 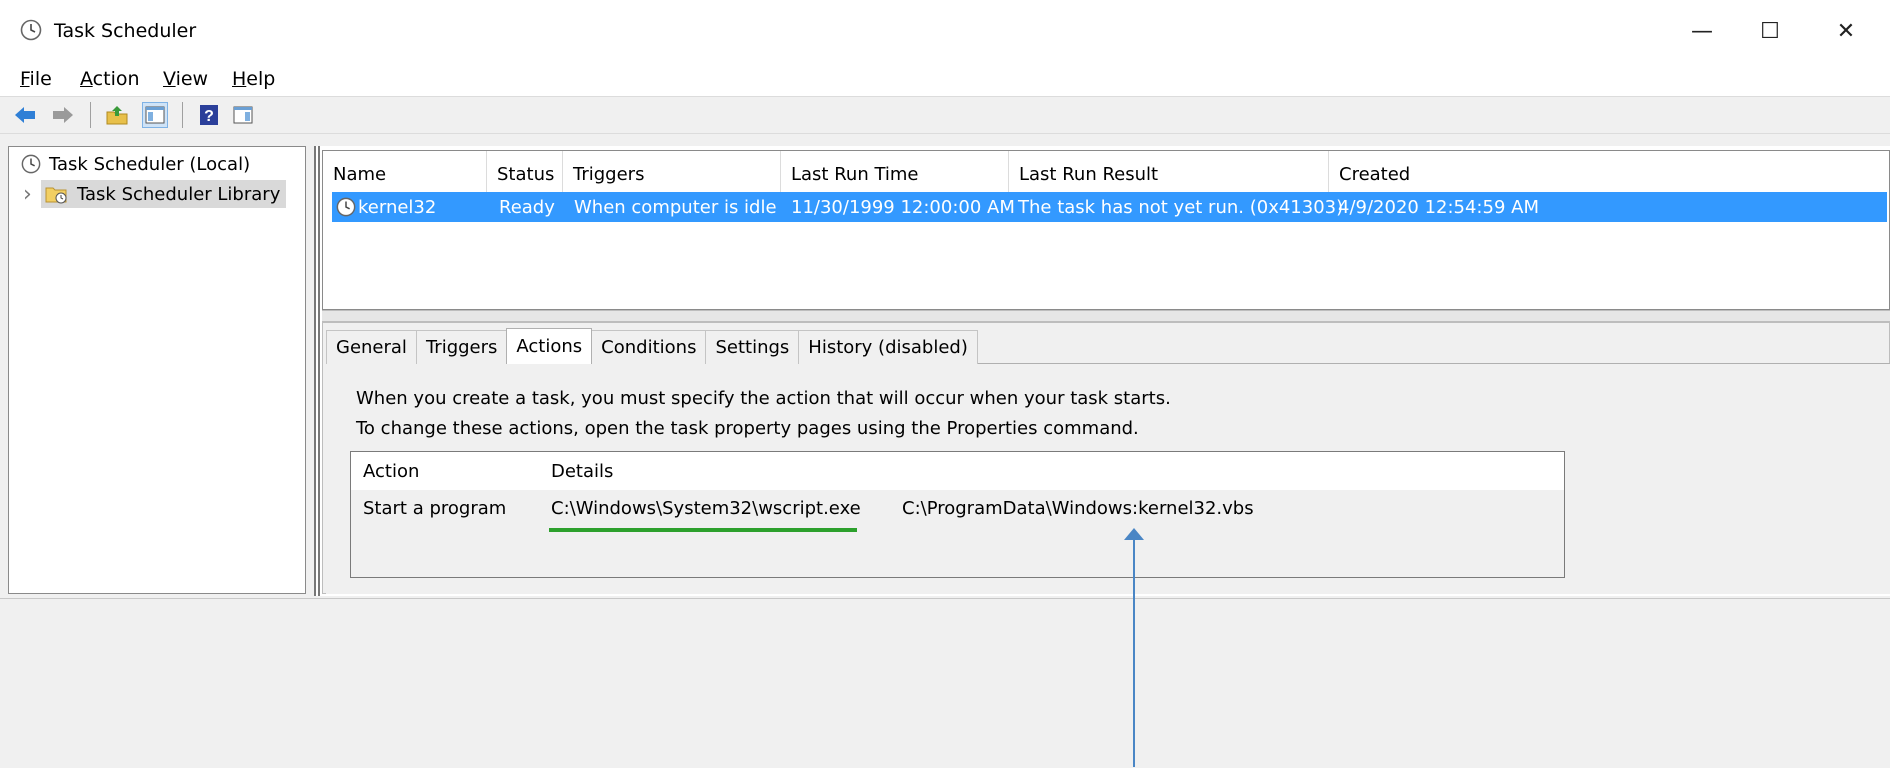 I want to click on close-icon: ✕, so click(x=1846, y=31).